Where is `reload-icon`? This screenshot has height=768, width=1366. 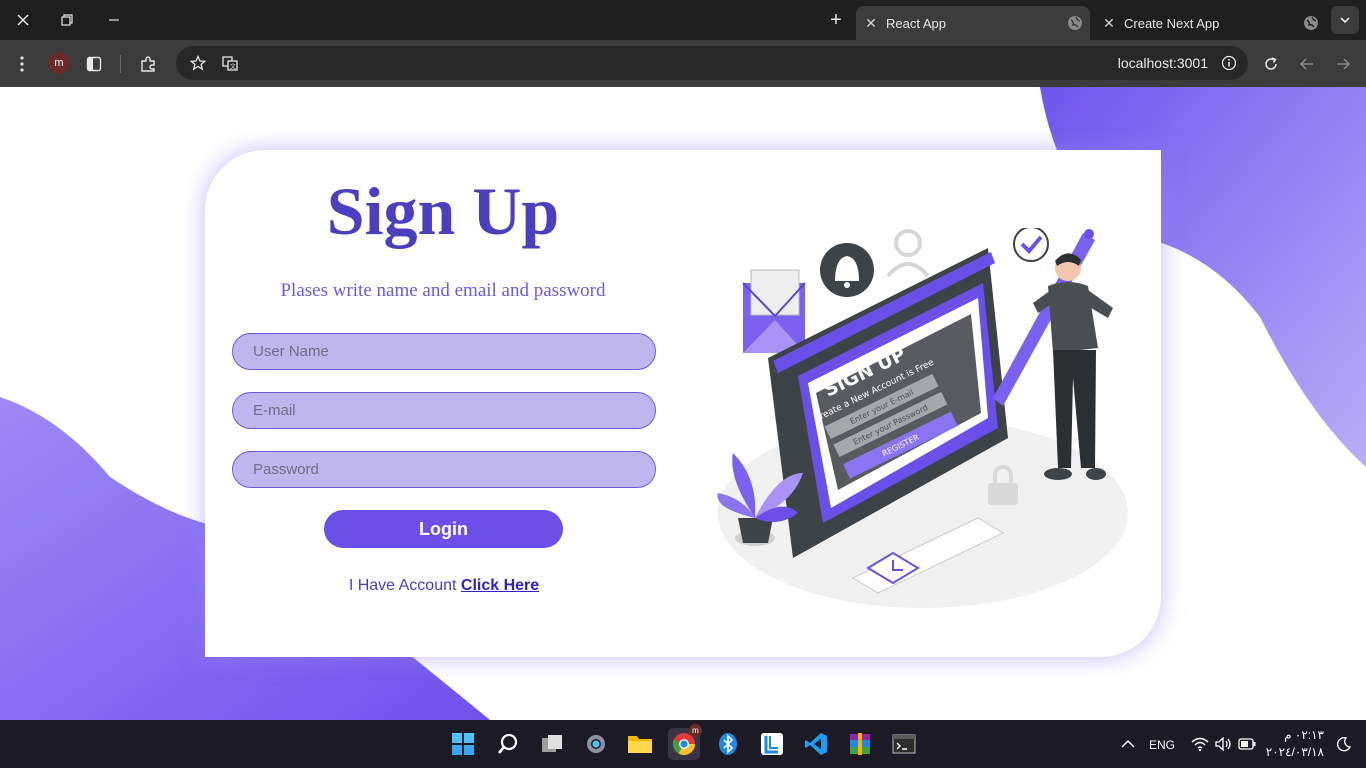
reload-icon is located at coordinates (1271, 64).